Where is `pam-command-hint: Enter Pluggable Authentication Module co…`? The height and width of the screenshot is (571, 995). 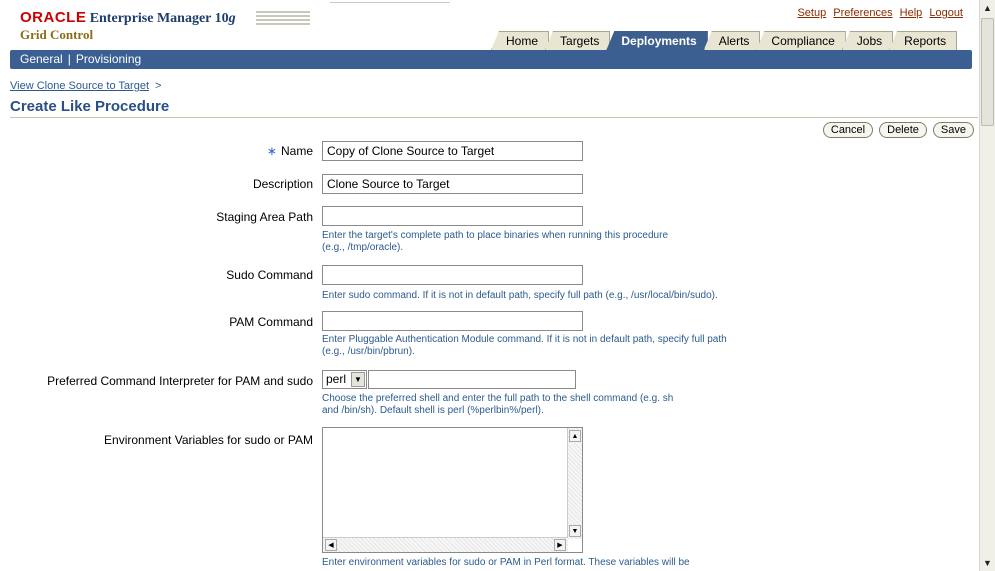 pam-command-hint: Enter Pluggable Authentication Module co… is located at coordinates (524, 345).